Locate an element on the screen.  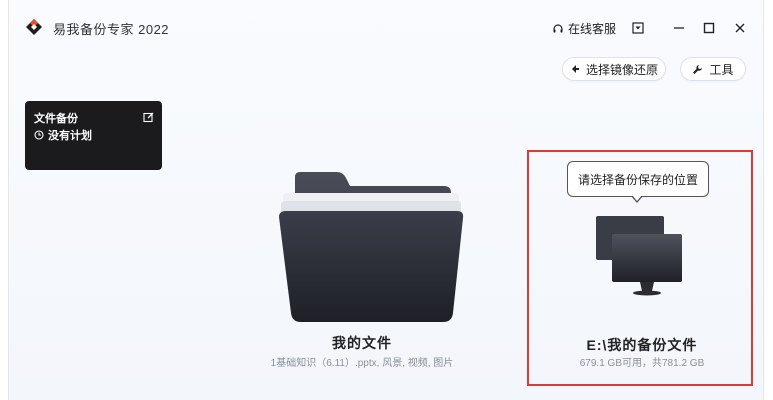
computer-icon is located at coordinates (642, 257).